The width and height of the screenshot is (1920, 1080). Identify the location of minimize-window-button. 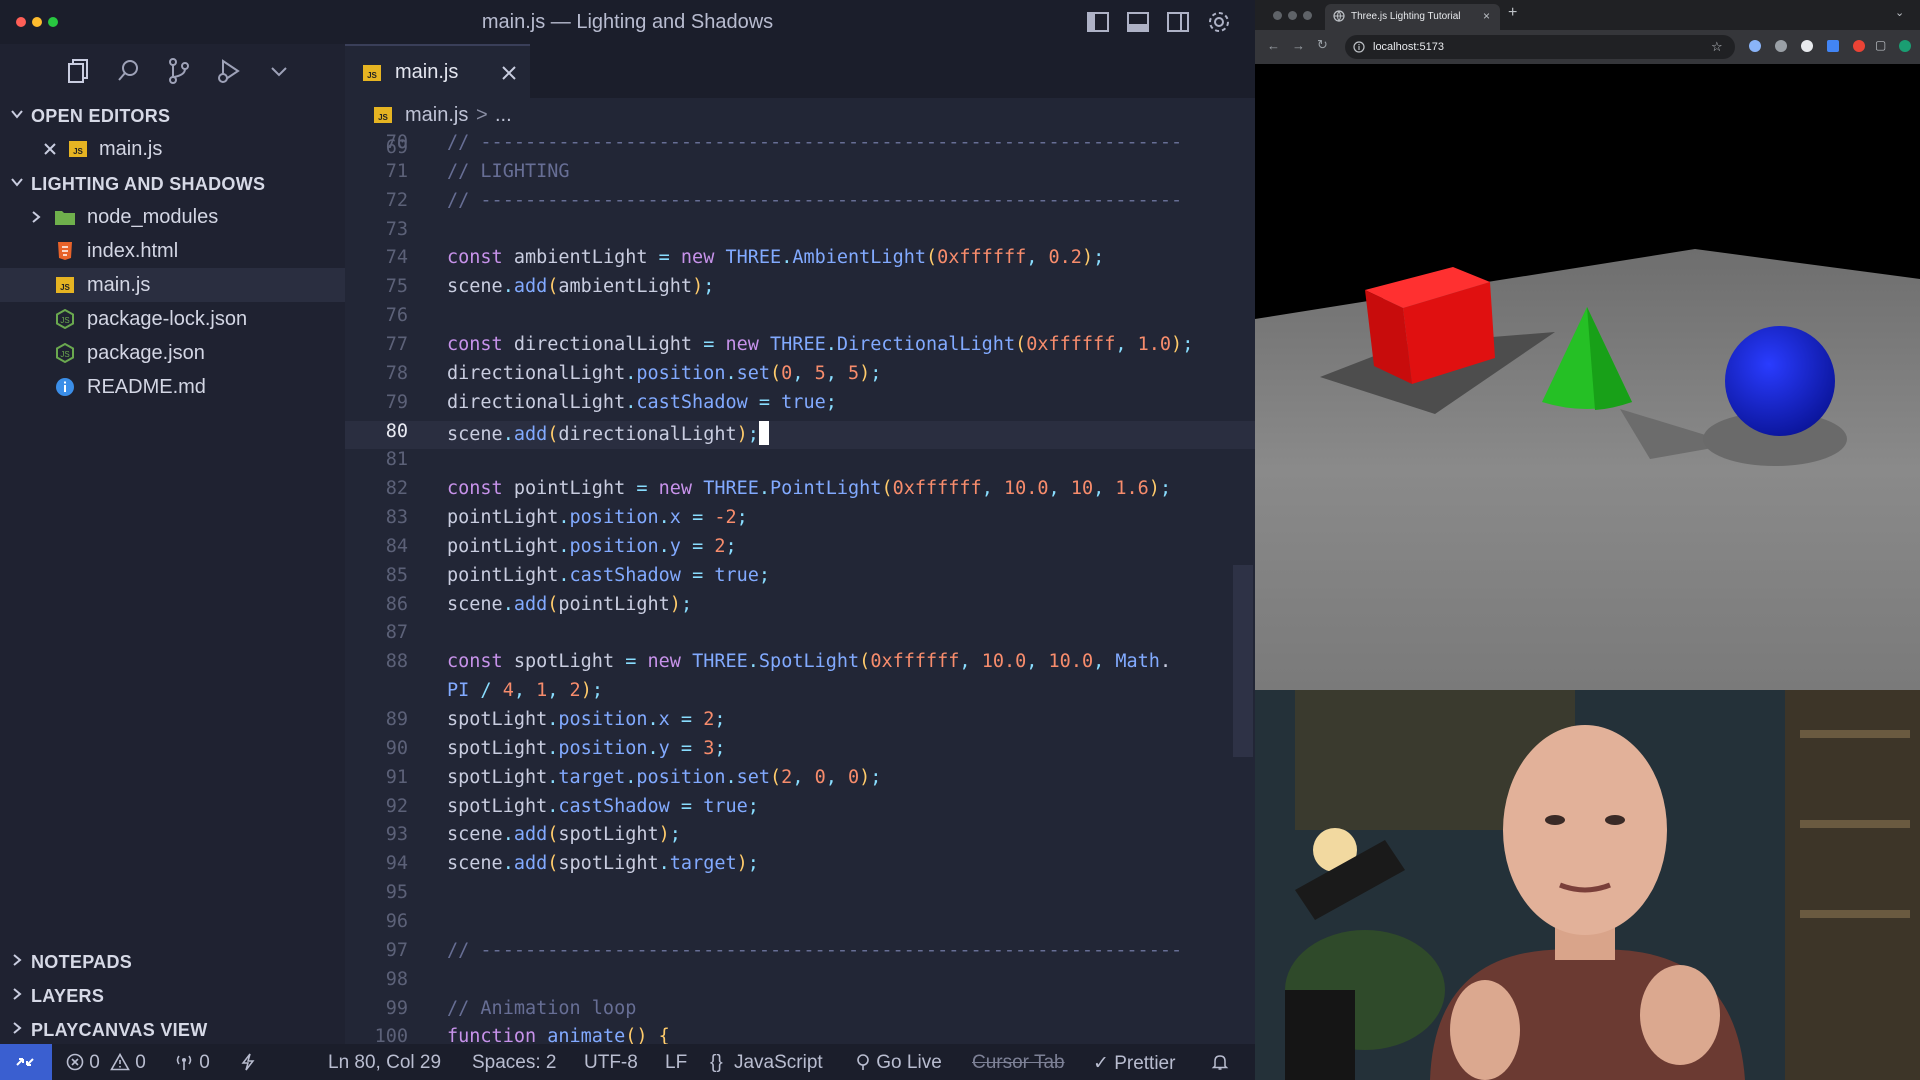
(1292, 15).